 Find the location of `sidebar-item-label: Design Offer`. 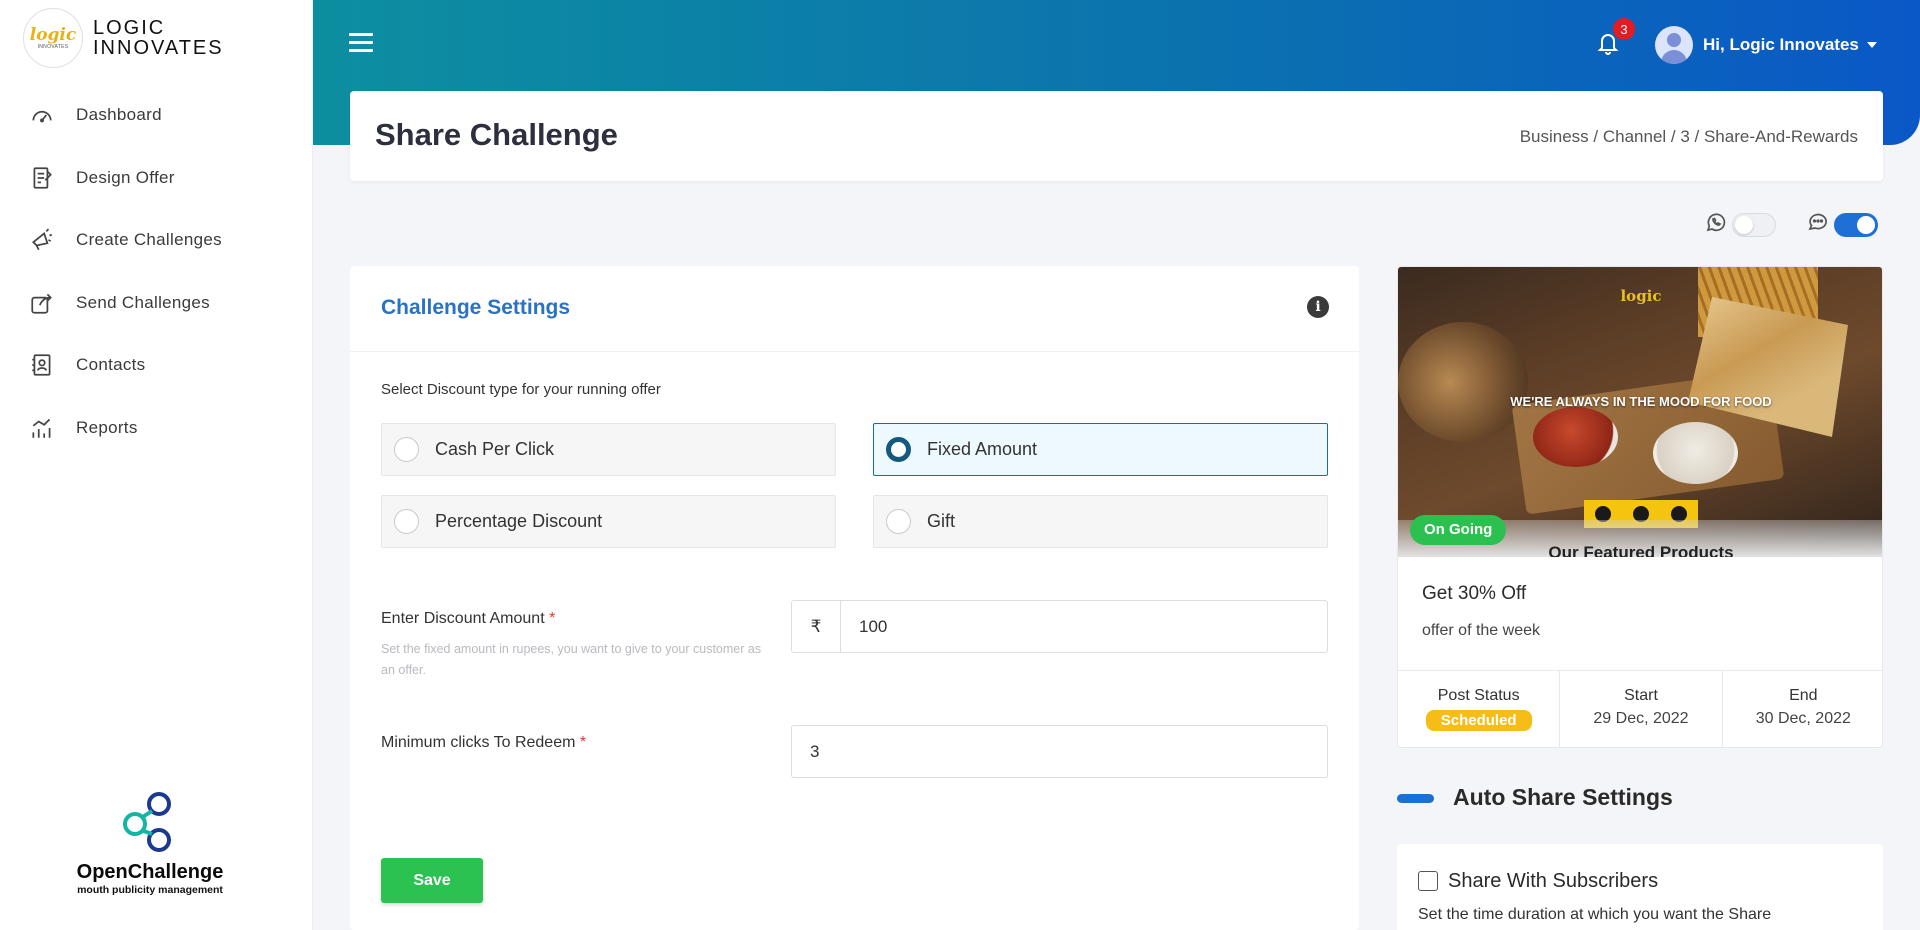

sidebar-item-label: Design Offer is located at coordinates (125, 177).